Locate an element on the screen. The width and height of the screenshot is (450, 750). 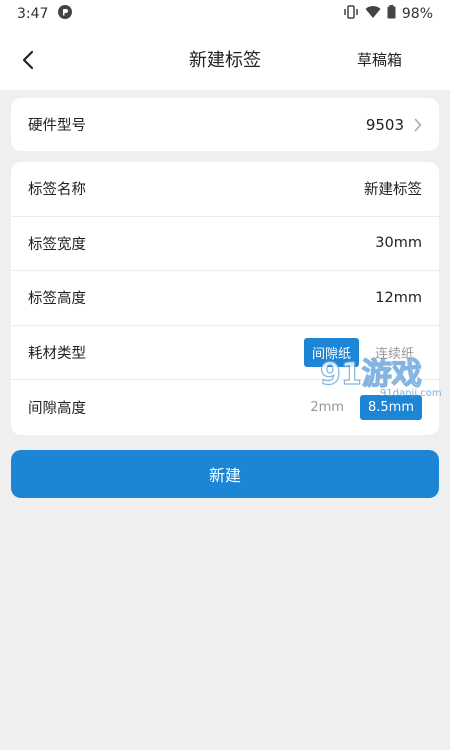
material-option-continuous-paper: 连续纸 is located at coordinates (394, 352).